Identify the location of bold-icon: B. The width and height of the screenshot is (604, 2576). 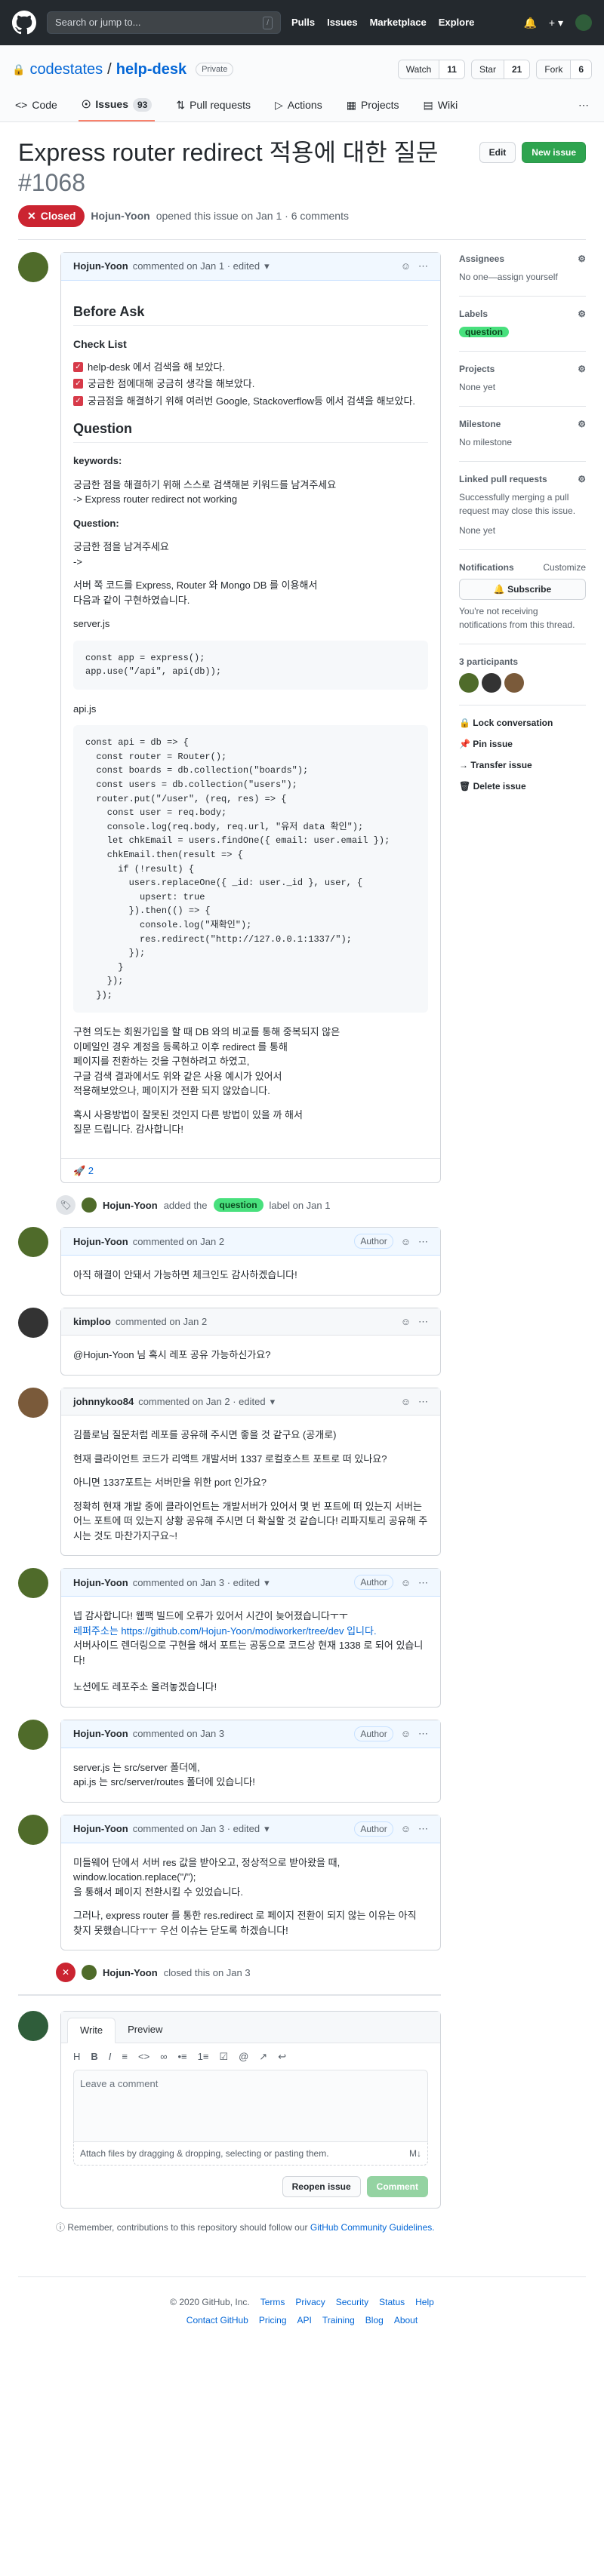
(94, 2056).